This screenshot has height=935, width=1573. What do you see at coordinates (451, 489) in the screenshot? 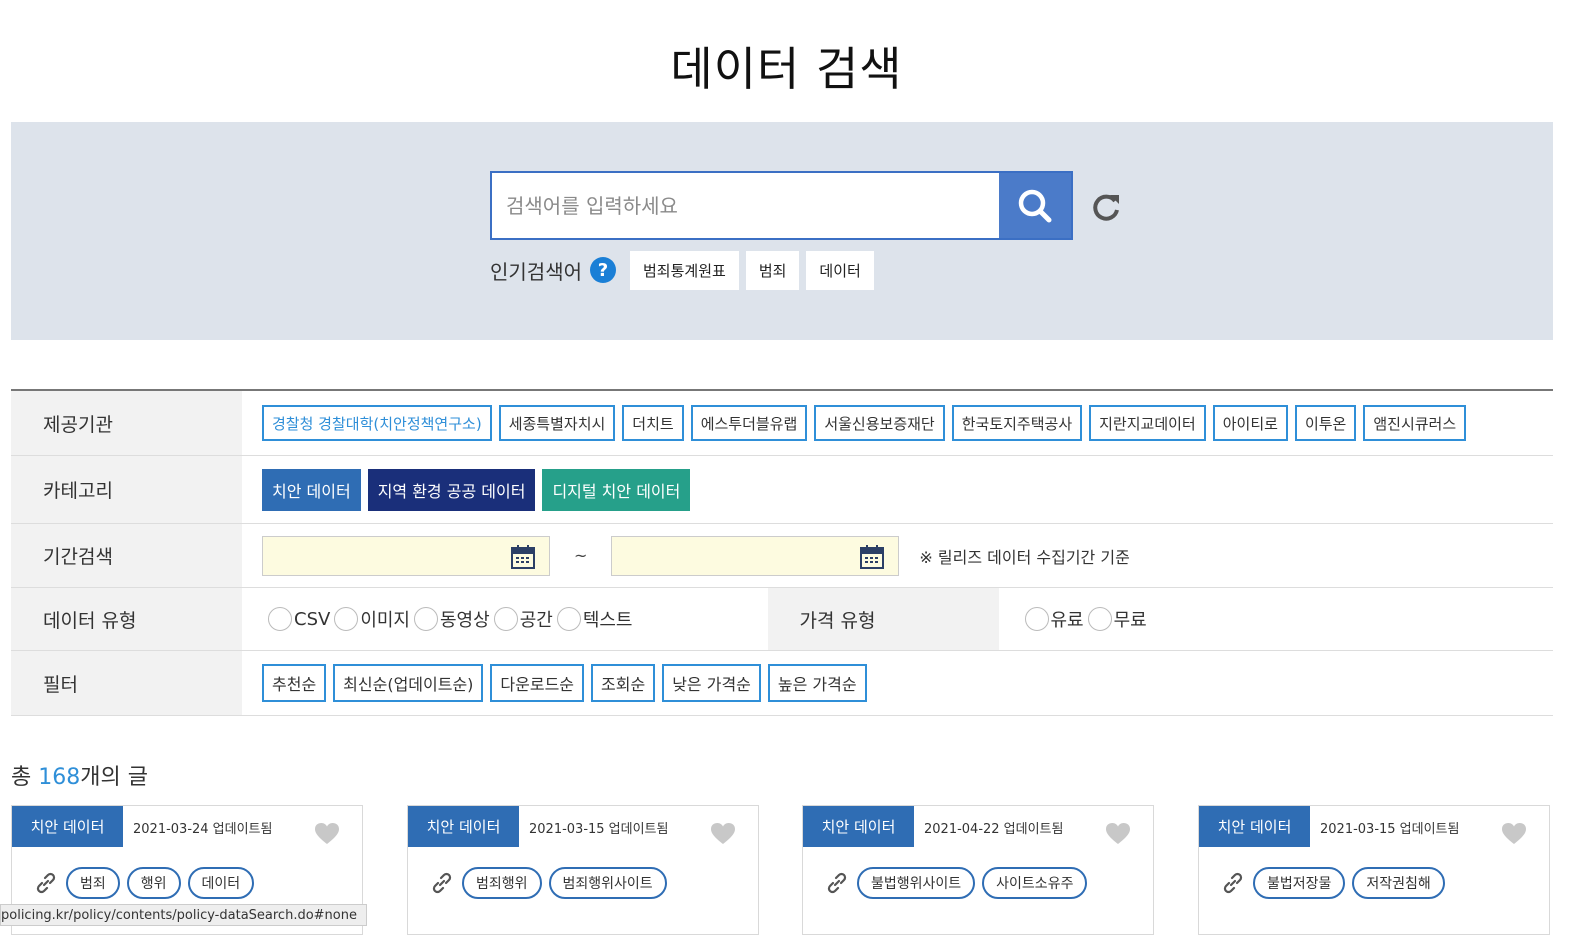
I see `category-button: 지역 환경 공공 데이터` at bounding box center [451, 489].